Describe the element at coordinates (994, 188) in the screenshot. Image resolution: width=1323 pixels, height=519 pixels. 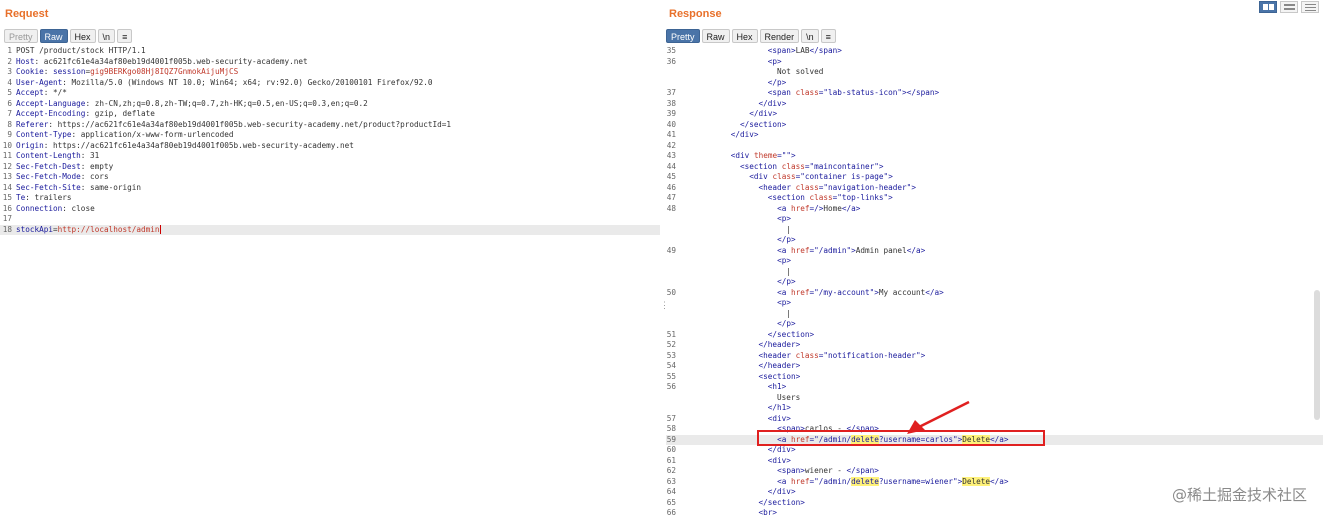
I see `code-line: 46 <header class="navigation-header">` at that location.